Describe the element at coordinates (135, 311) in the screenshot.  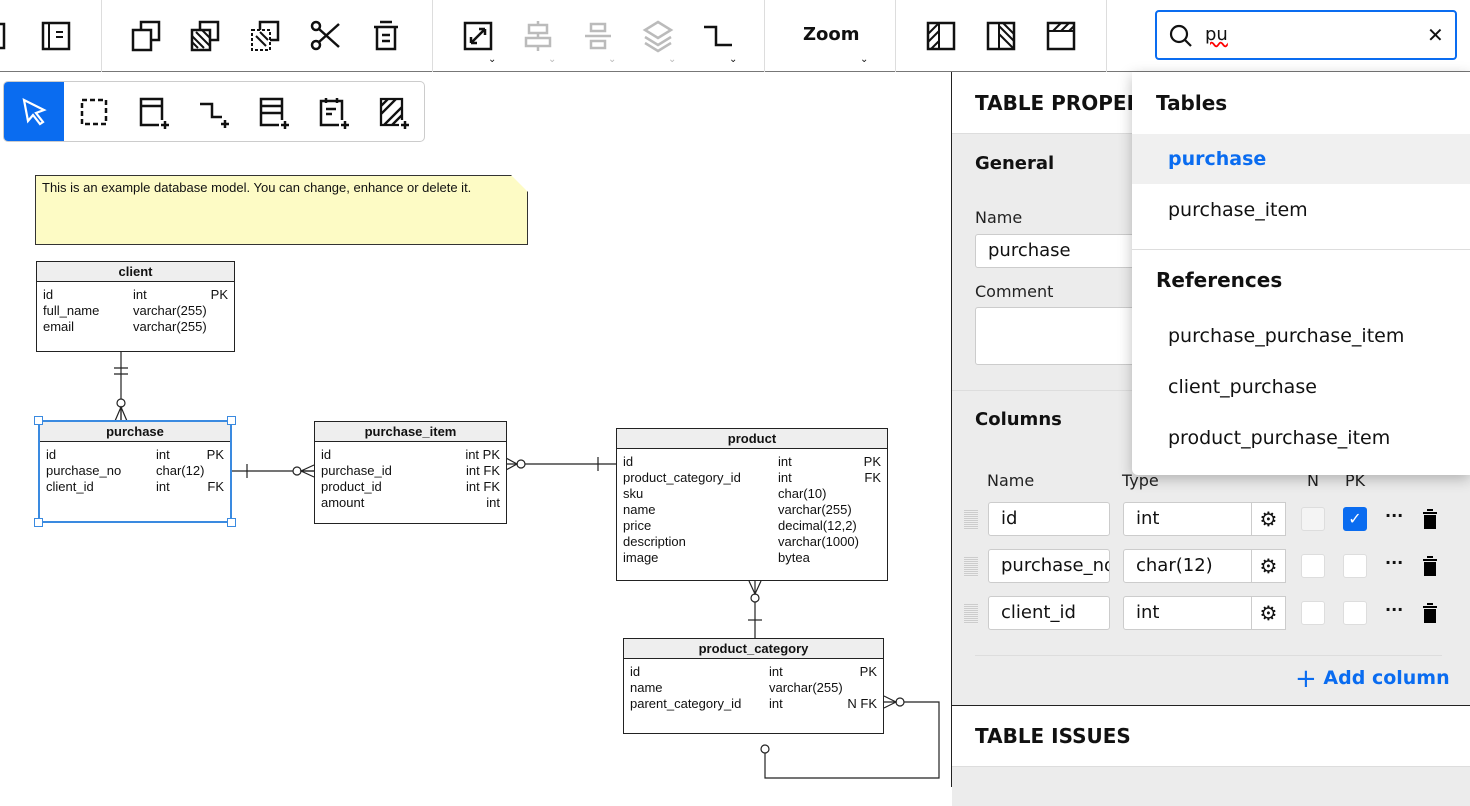
I see `entity-column-row: full_name varchar(255)` at that location.